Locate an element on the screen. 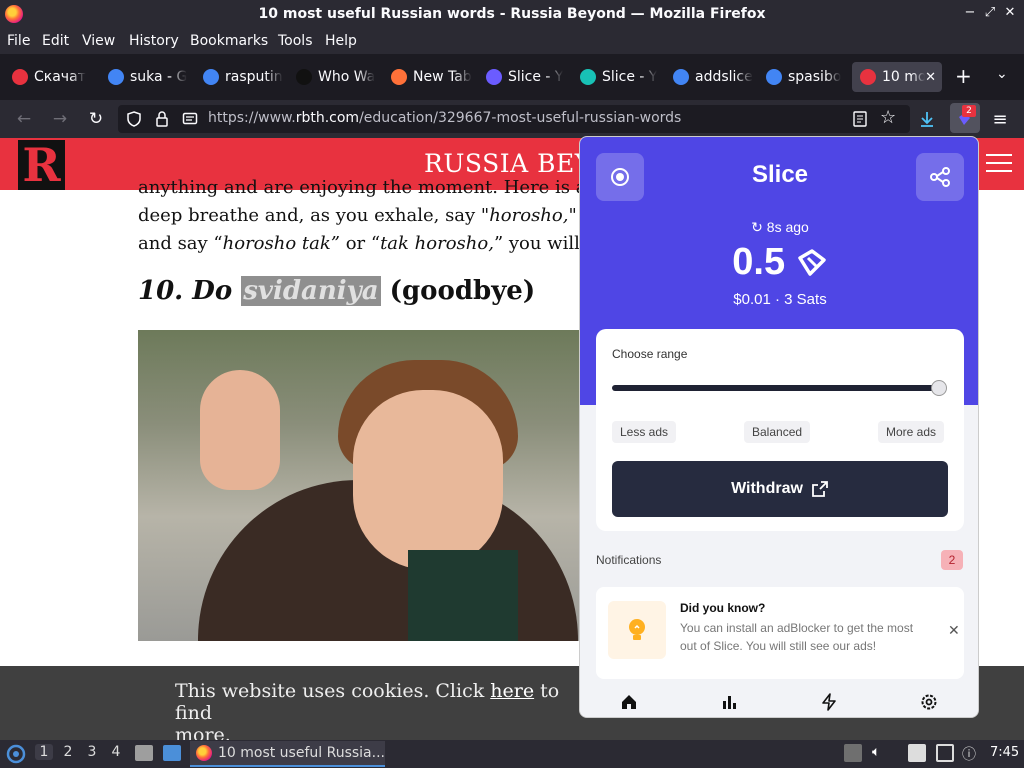  workspace-4: 4 is located at coordinates (116, 752).